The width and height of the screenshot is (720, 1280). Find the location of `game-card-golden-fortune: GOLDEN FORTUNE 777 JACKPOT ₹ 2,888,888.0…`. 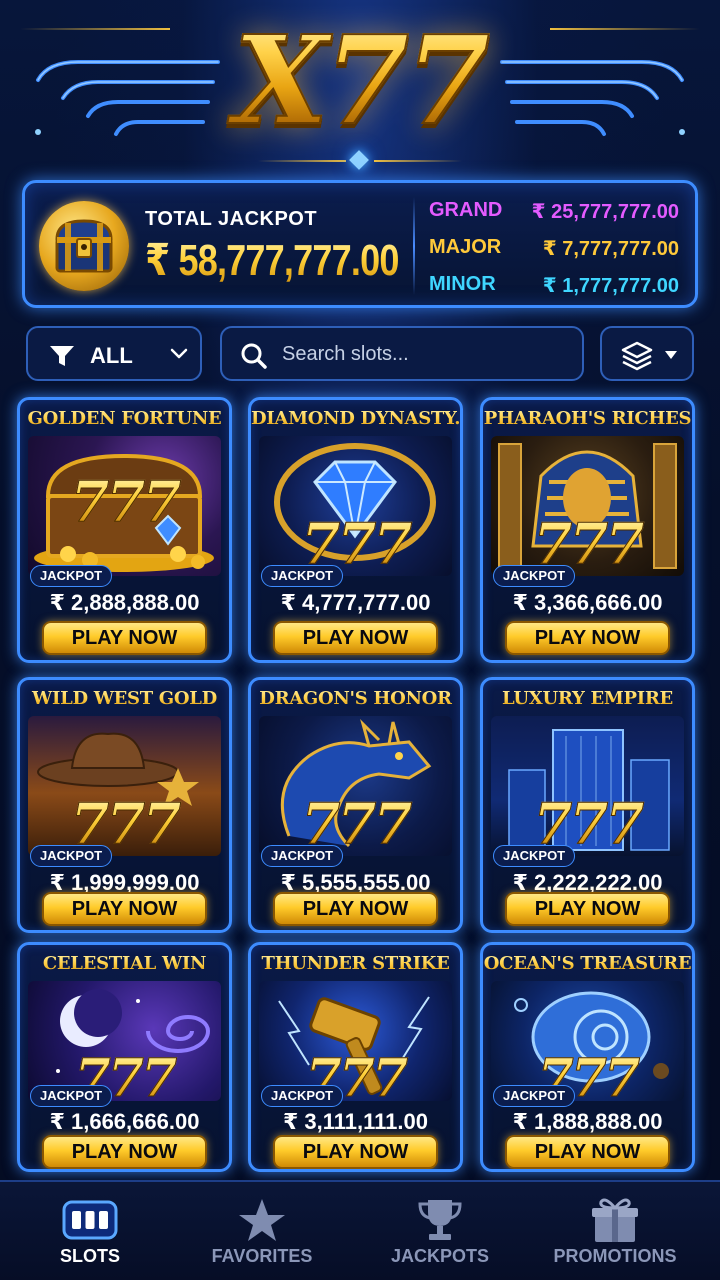

game-card-golden-fortune: GOLDEN FORTUNE 777 JACKPOT ₹ 2,888,888.0… is located at coordinates (124, 530).